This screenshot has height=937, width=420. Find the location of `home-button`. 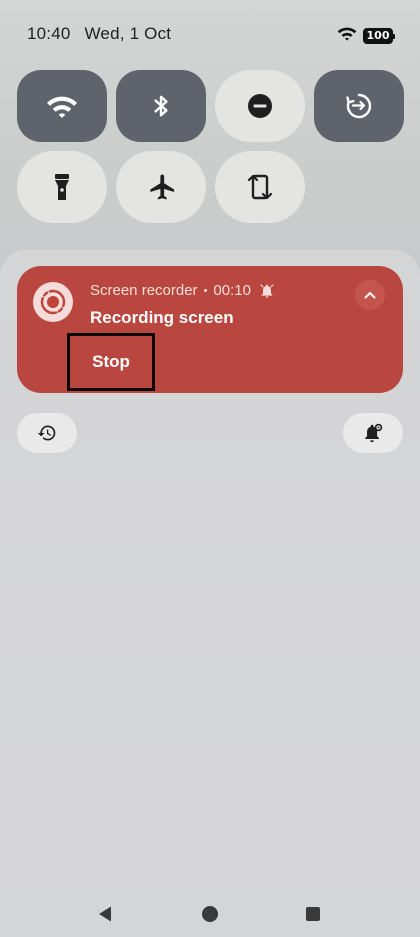

home-button is located at coordinates (210, 914).